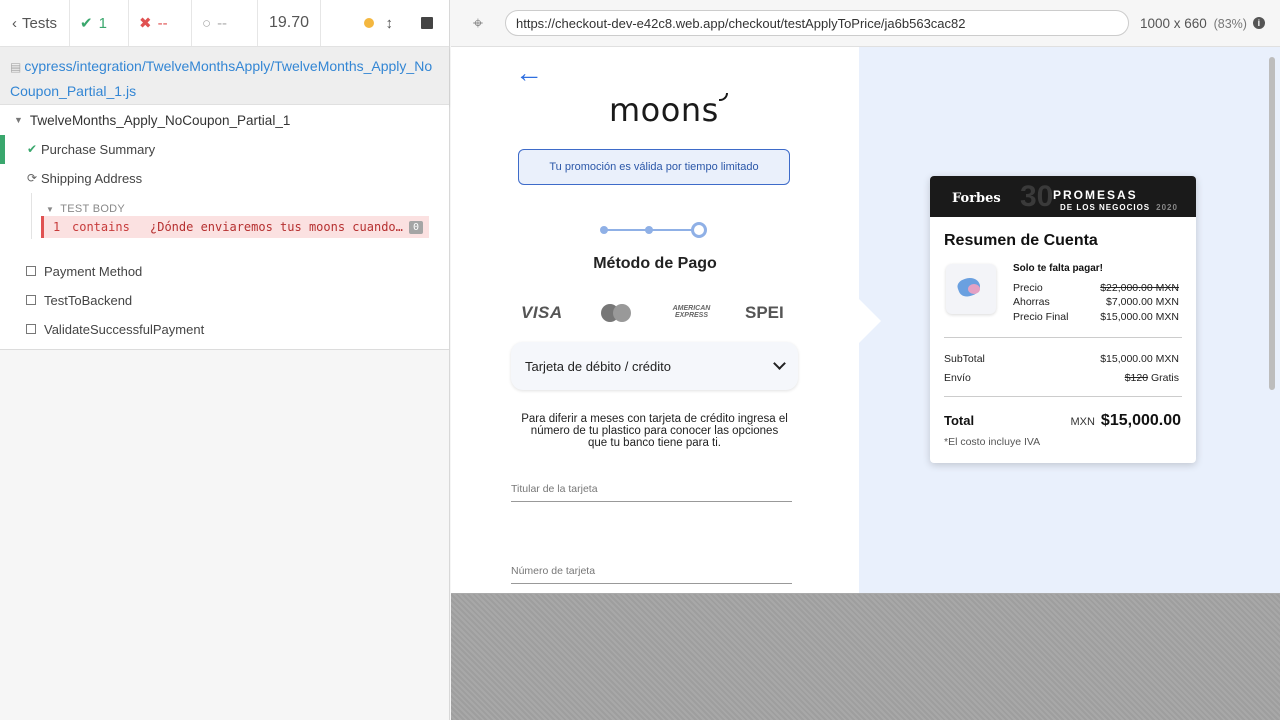  Describe the element at coordinates (1041, 317) in the screenshot. I see `final-price-label: Precio Final` at that location.